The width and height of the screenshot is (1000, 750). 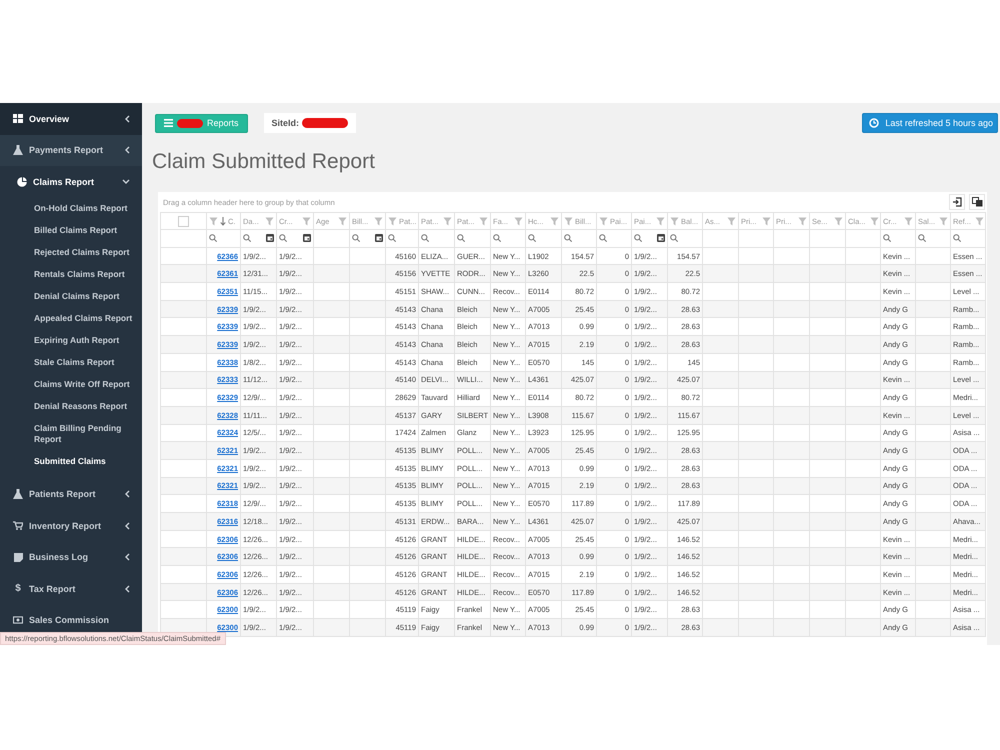 I want to click on sidebar-item: $ Tax Report, so click(x=71, y=588).